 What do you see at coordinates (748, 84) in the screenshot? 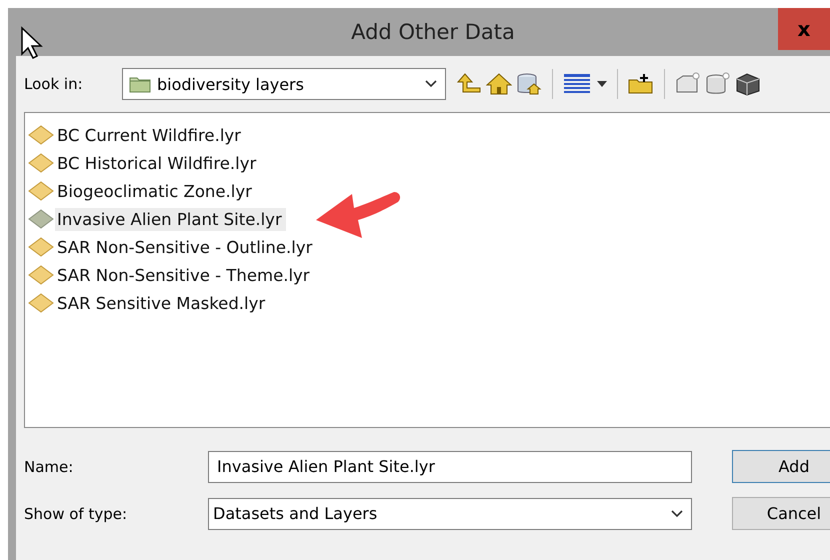
I see `cube-icon` at bounding box center [748, 84].